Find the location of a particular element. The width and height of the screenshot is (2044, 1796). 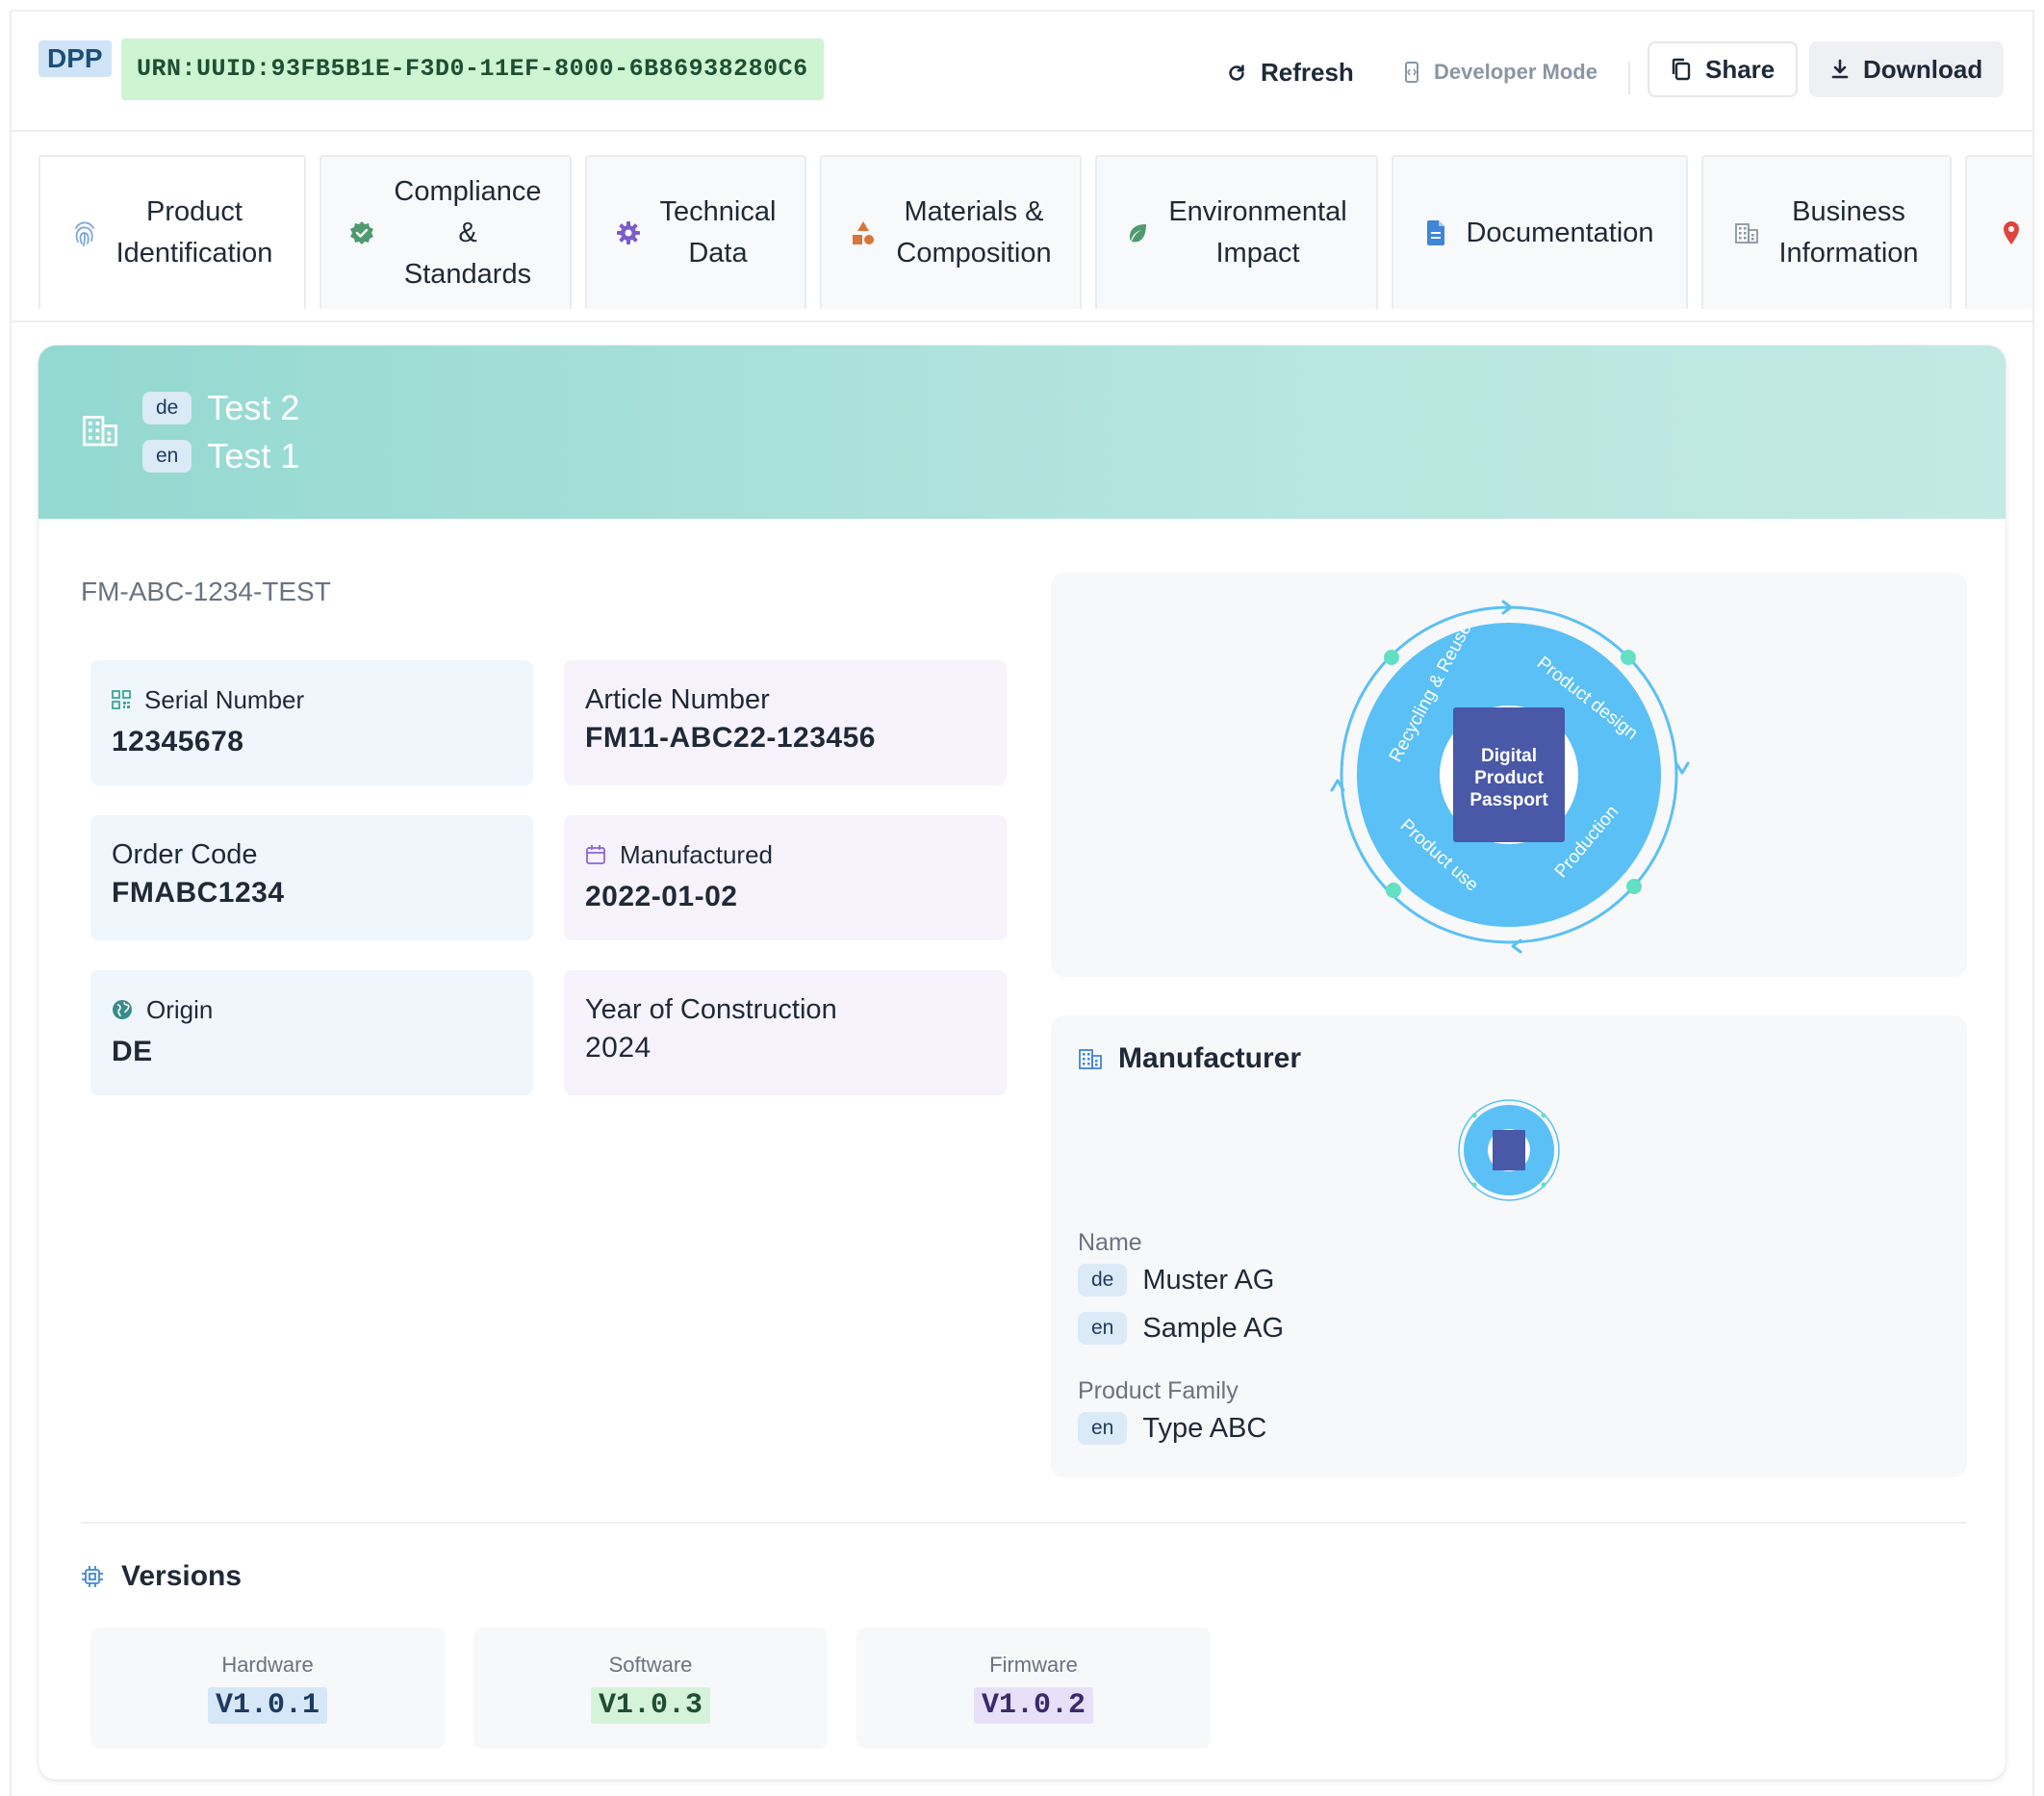

chip-icon is located at coordinates (92, 1576).